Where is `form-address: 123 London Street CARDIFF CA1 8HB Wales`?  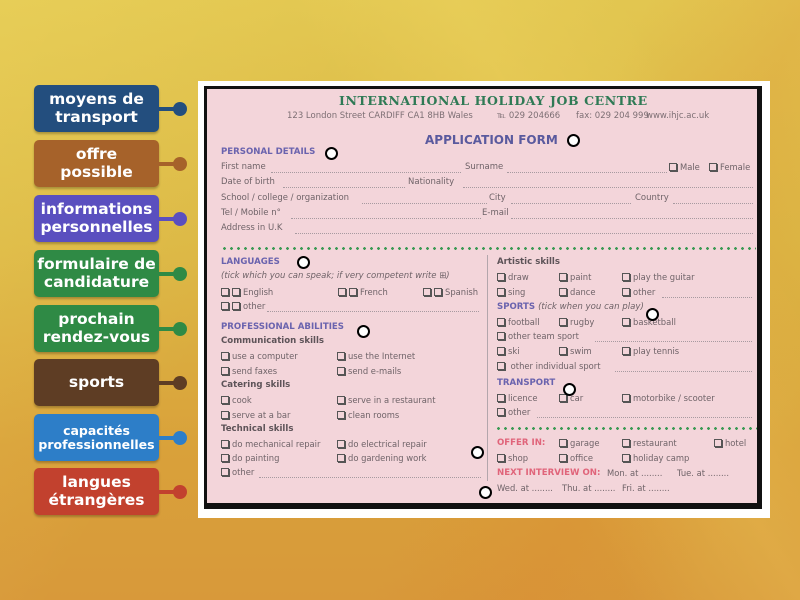
form-address: 123 London Street CARDIFF CA1 8HB Wales is located at coordinates (380, 116).